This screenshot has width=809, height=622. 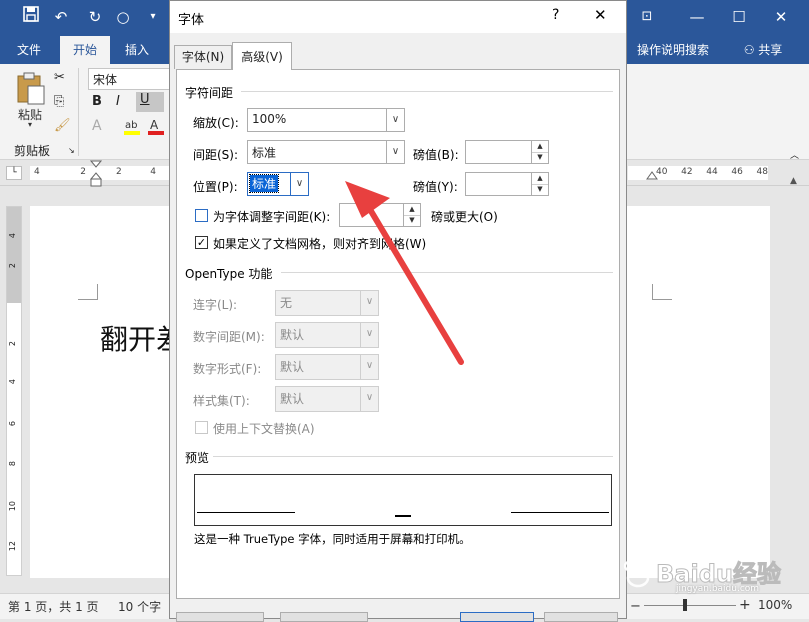 What do you see at coordinates (560, 512) in the screenshot?
I see `preview-baseline-right` at bounding box center [560, 512].